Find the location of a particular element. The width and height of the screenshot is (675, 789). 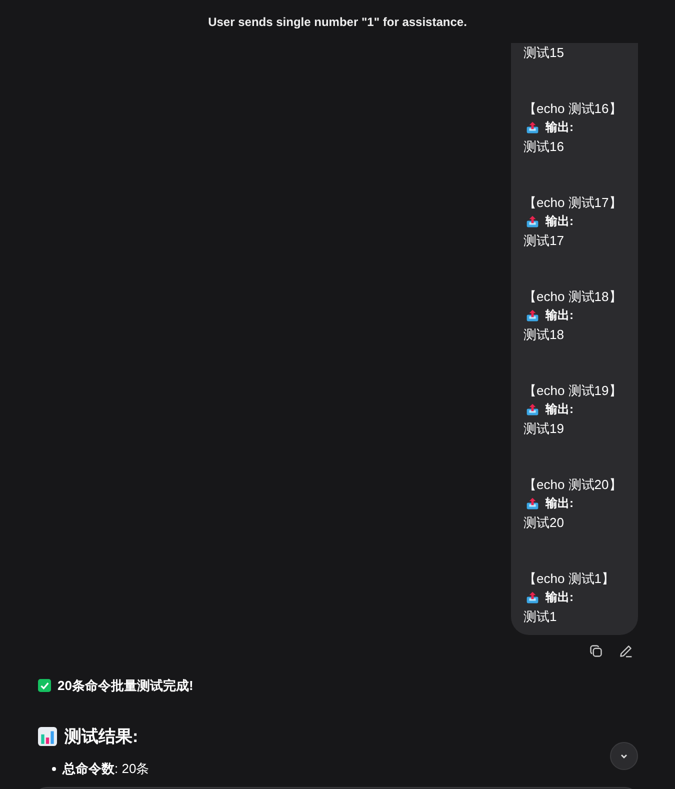

command-line: 【echo 测试19】 is located at coordinates (573, 391).